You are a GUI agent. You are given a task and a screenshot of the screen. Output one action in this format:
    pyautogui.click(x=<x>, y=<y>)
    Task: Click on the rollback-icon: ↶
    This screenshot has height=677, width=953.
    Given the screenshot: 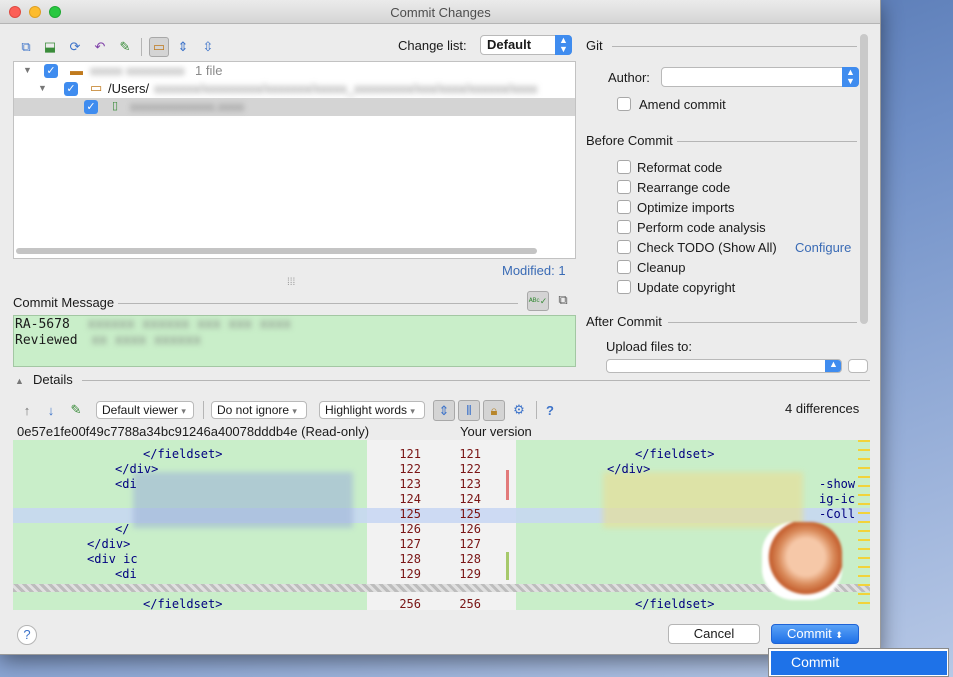 What is the action you would take?
    pyautogui.click(x=100, y=47)
    